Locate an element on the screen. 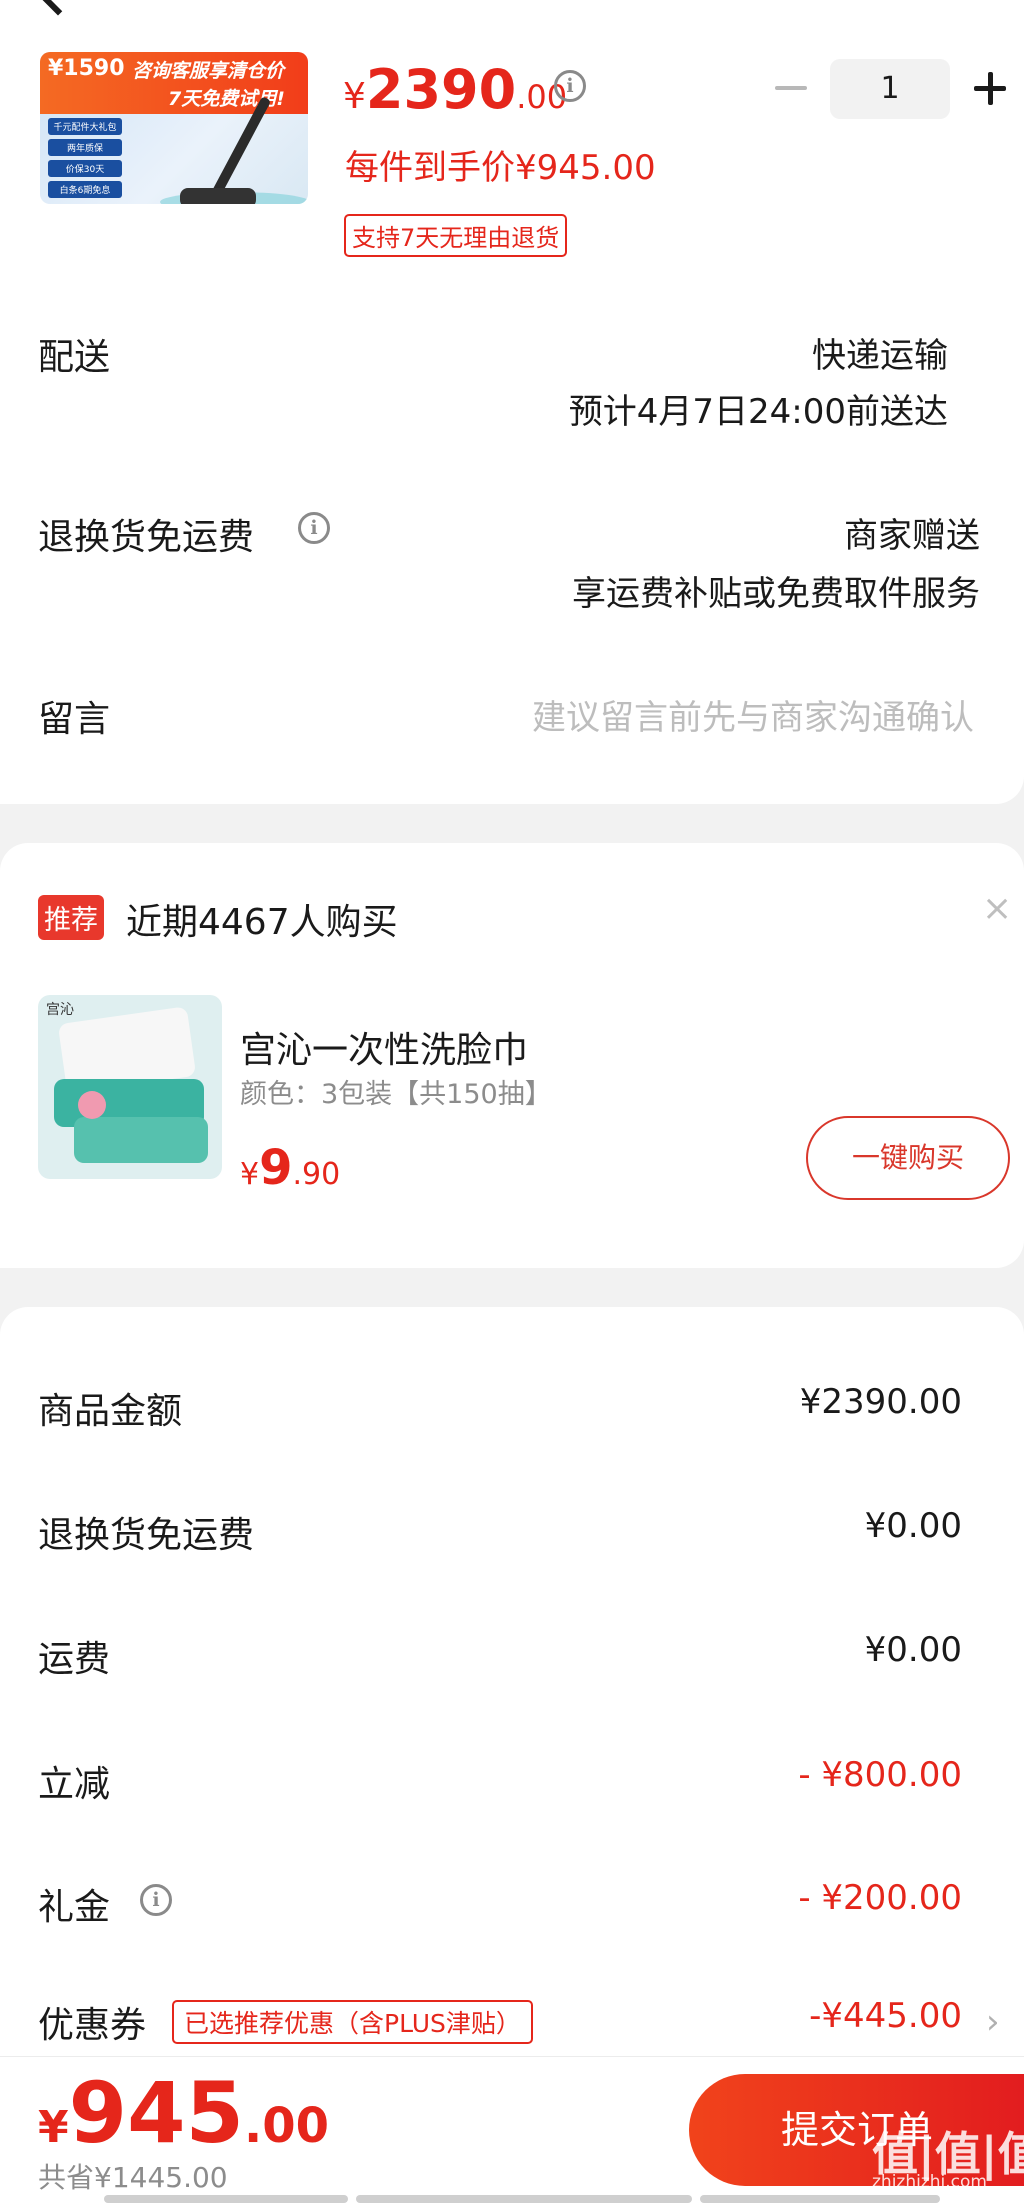 This screenshot has height=2203, width=1024. product-price: ¥2390.00 is located at coordinates (455, 89).